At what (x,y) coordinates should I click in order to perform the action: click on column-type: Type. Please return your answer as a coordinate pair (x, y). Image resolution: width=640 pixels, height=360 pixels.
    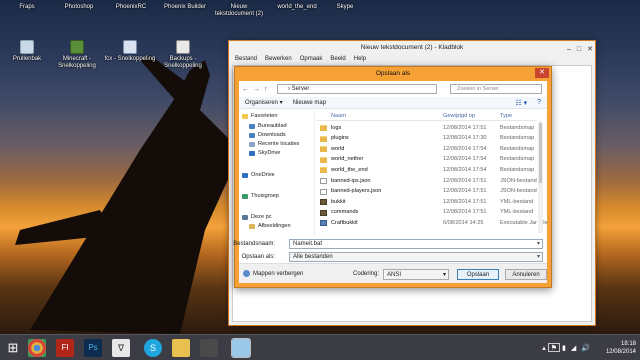
    Looking at the image, I should click on (506, 116).